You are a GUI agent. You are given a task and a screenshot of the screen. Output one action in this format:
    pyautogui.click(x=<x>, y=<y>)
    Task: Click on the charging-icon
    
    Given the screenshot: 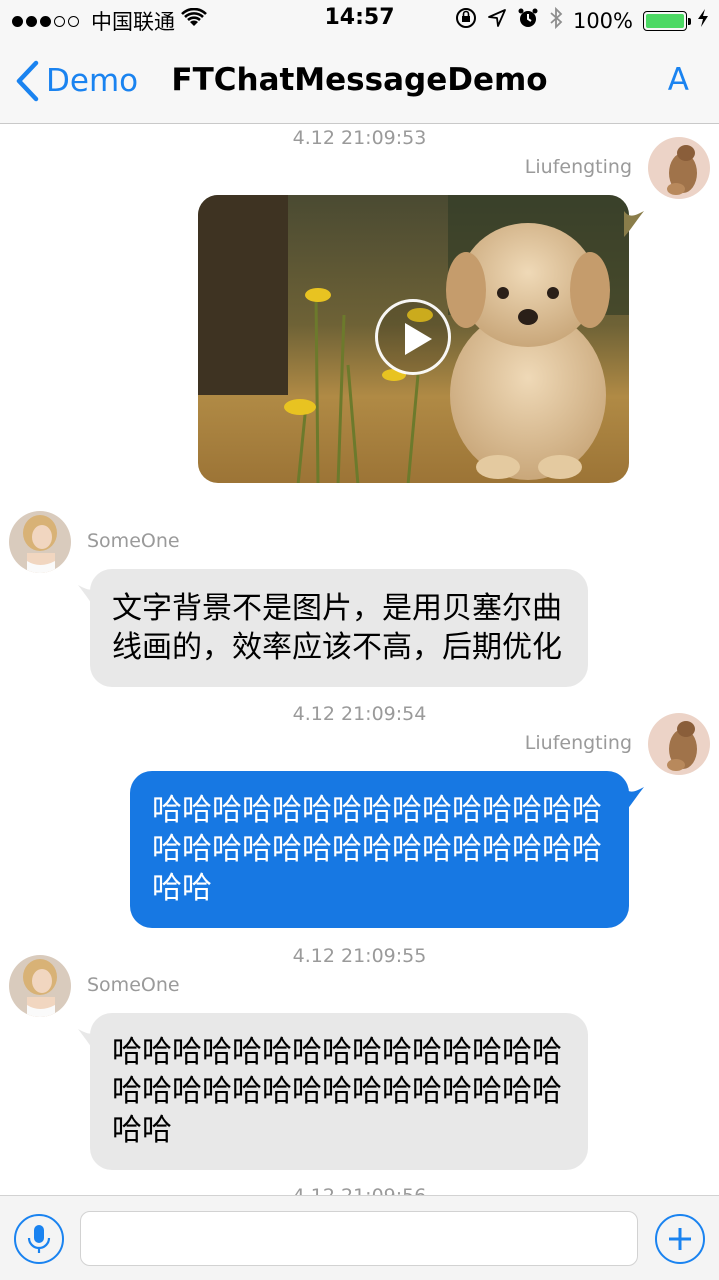 What is the action you would take?
    pyautogui.click(x=703, y=20)
    